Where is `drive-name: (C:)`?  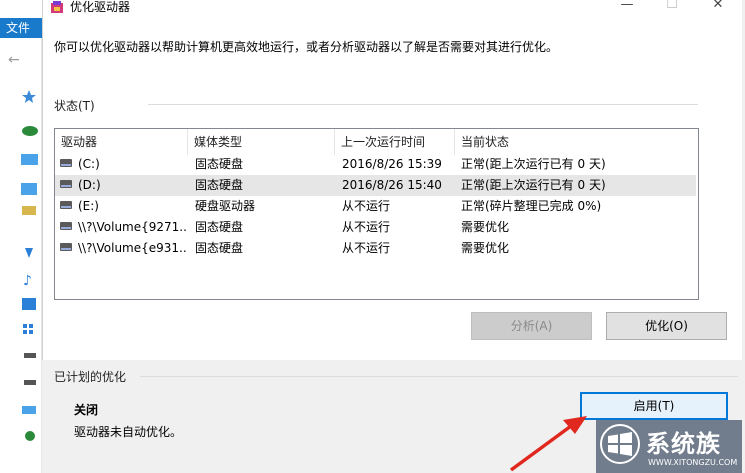 drive-name: (C:) is located at coordinates (89, 164).